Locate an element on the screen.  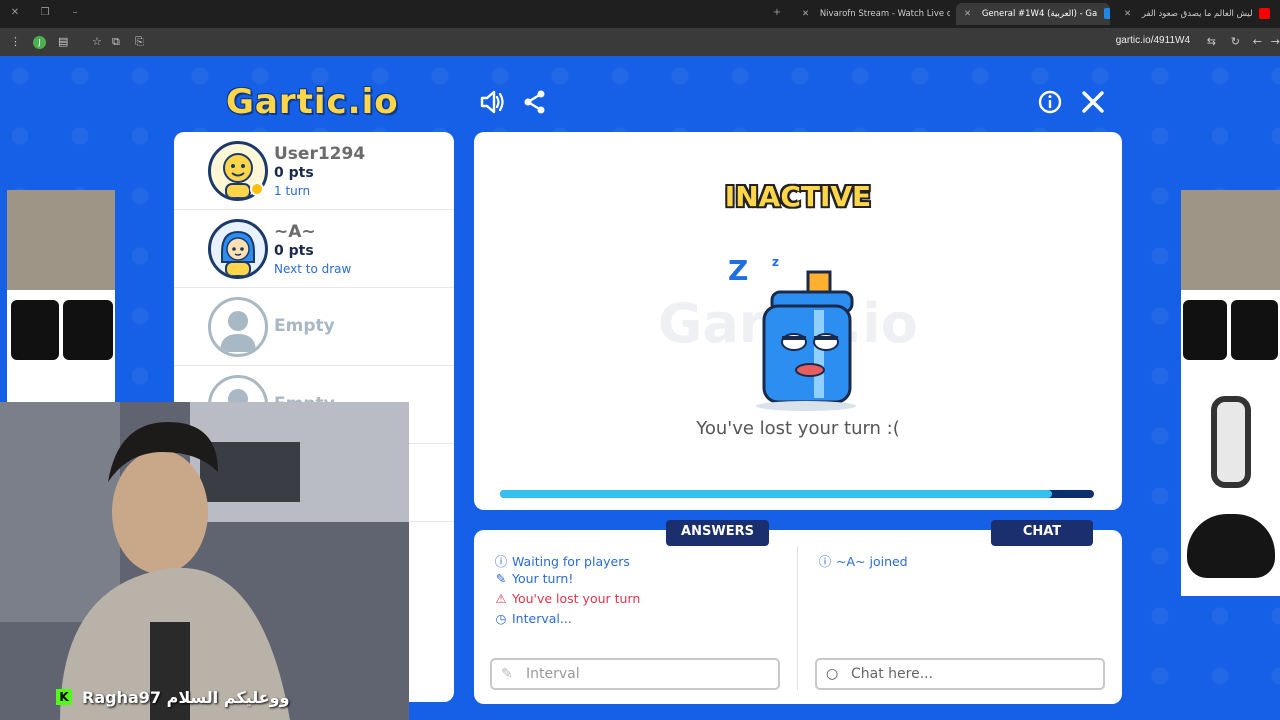
watch-image is located at coordinates (1231, 442).